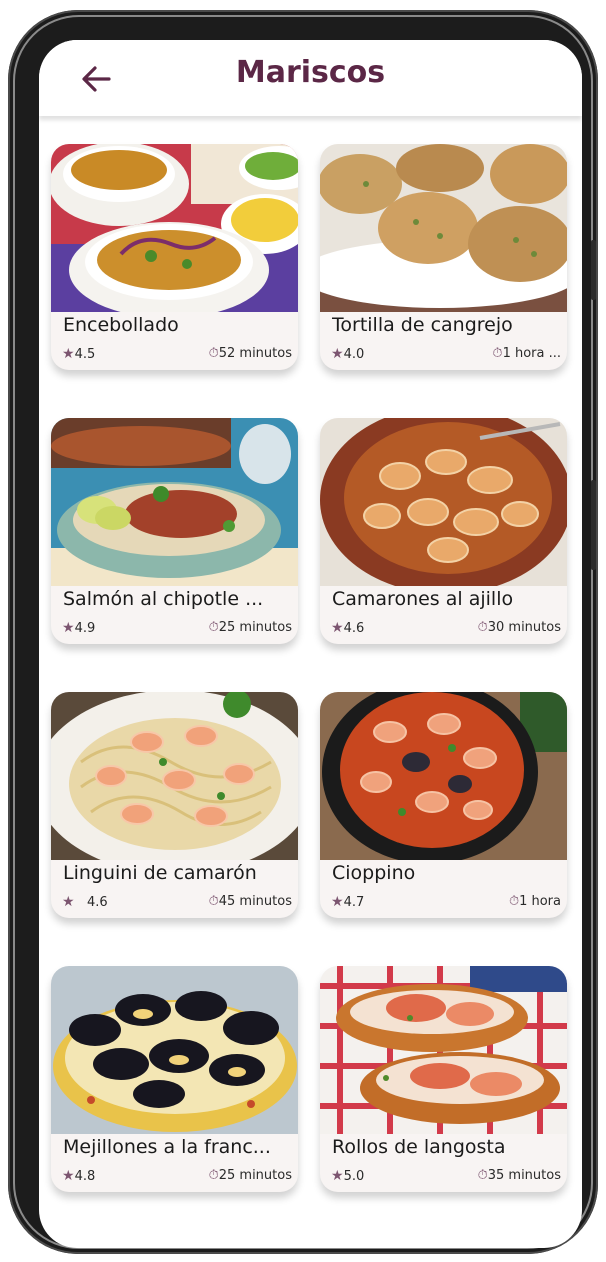 Image resolution: width=606 pixels, height=1262 pixels. I want to click on rating: ★4.9, so click(78, 628).